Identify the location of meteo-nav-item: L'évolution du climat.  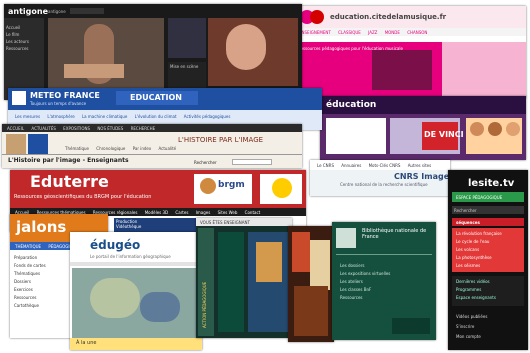
(156, 116).